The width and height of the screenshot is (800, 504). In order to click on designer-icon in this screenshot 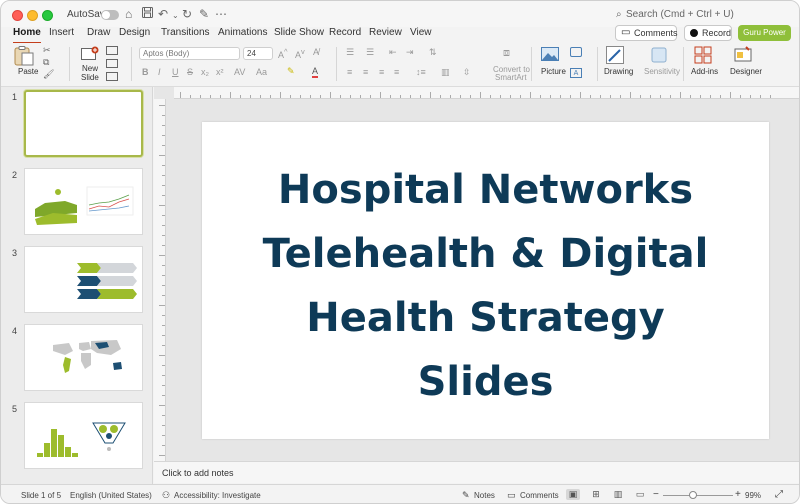, I will do `click(743, 56)`.